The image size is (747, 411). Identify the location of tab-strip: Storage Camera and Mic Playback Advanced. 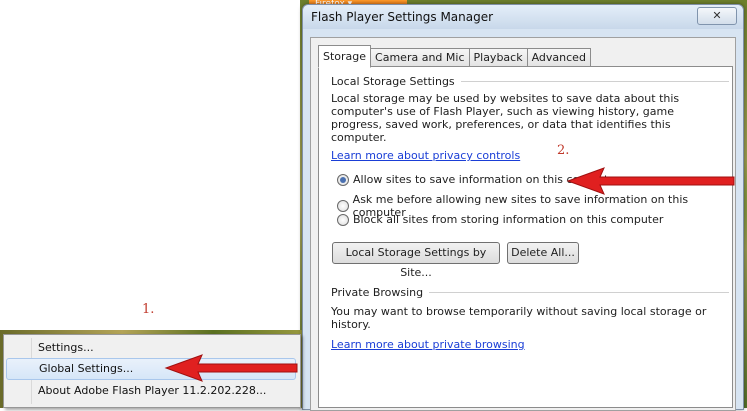
(454, 56).